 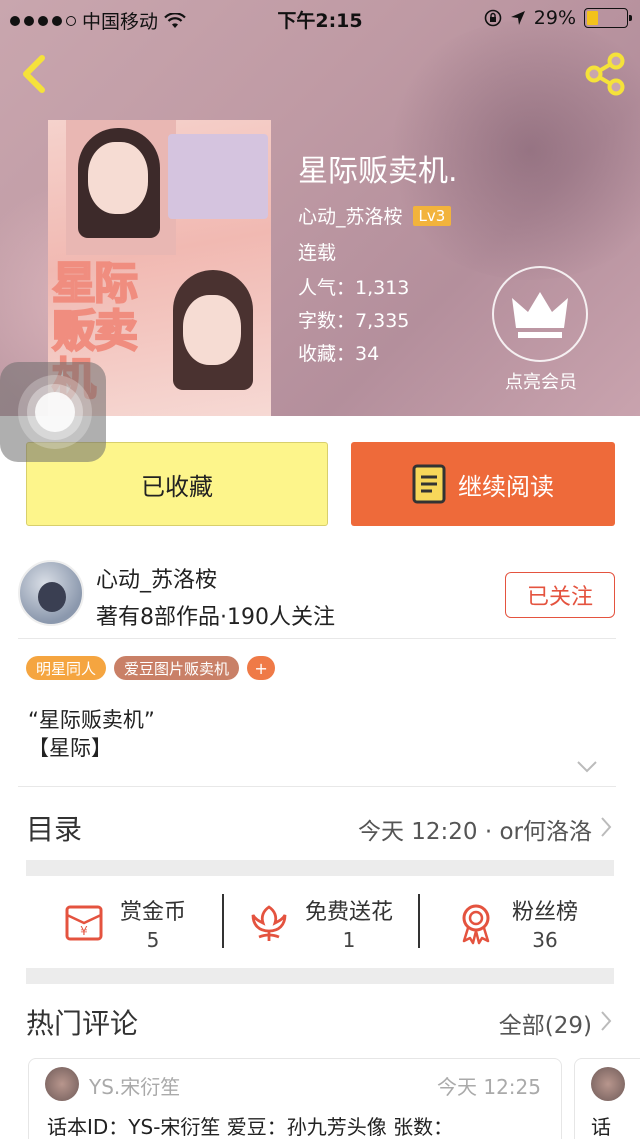 What do you see at coordinates (541, 382) in the screenshot?
I see `vip-label: 点亮会员` at bounding box center [541, 382].